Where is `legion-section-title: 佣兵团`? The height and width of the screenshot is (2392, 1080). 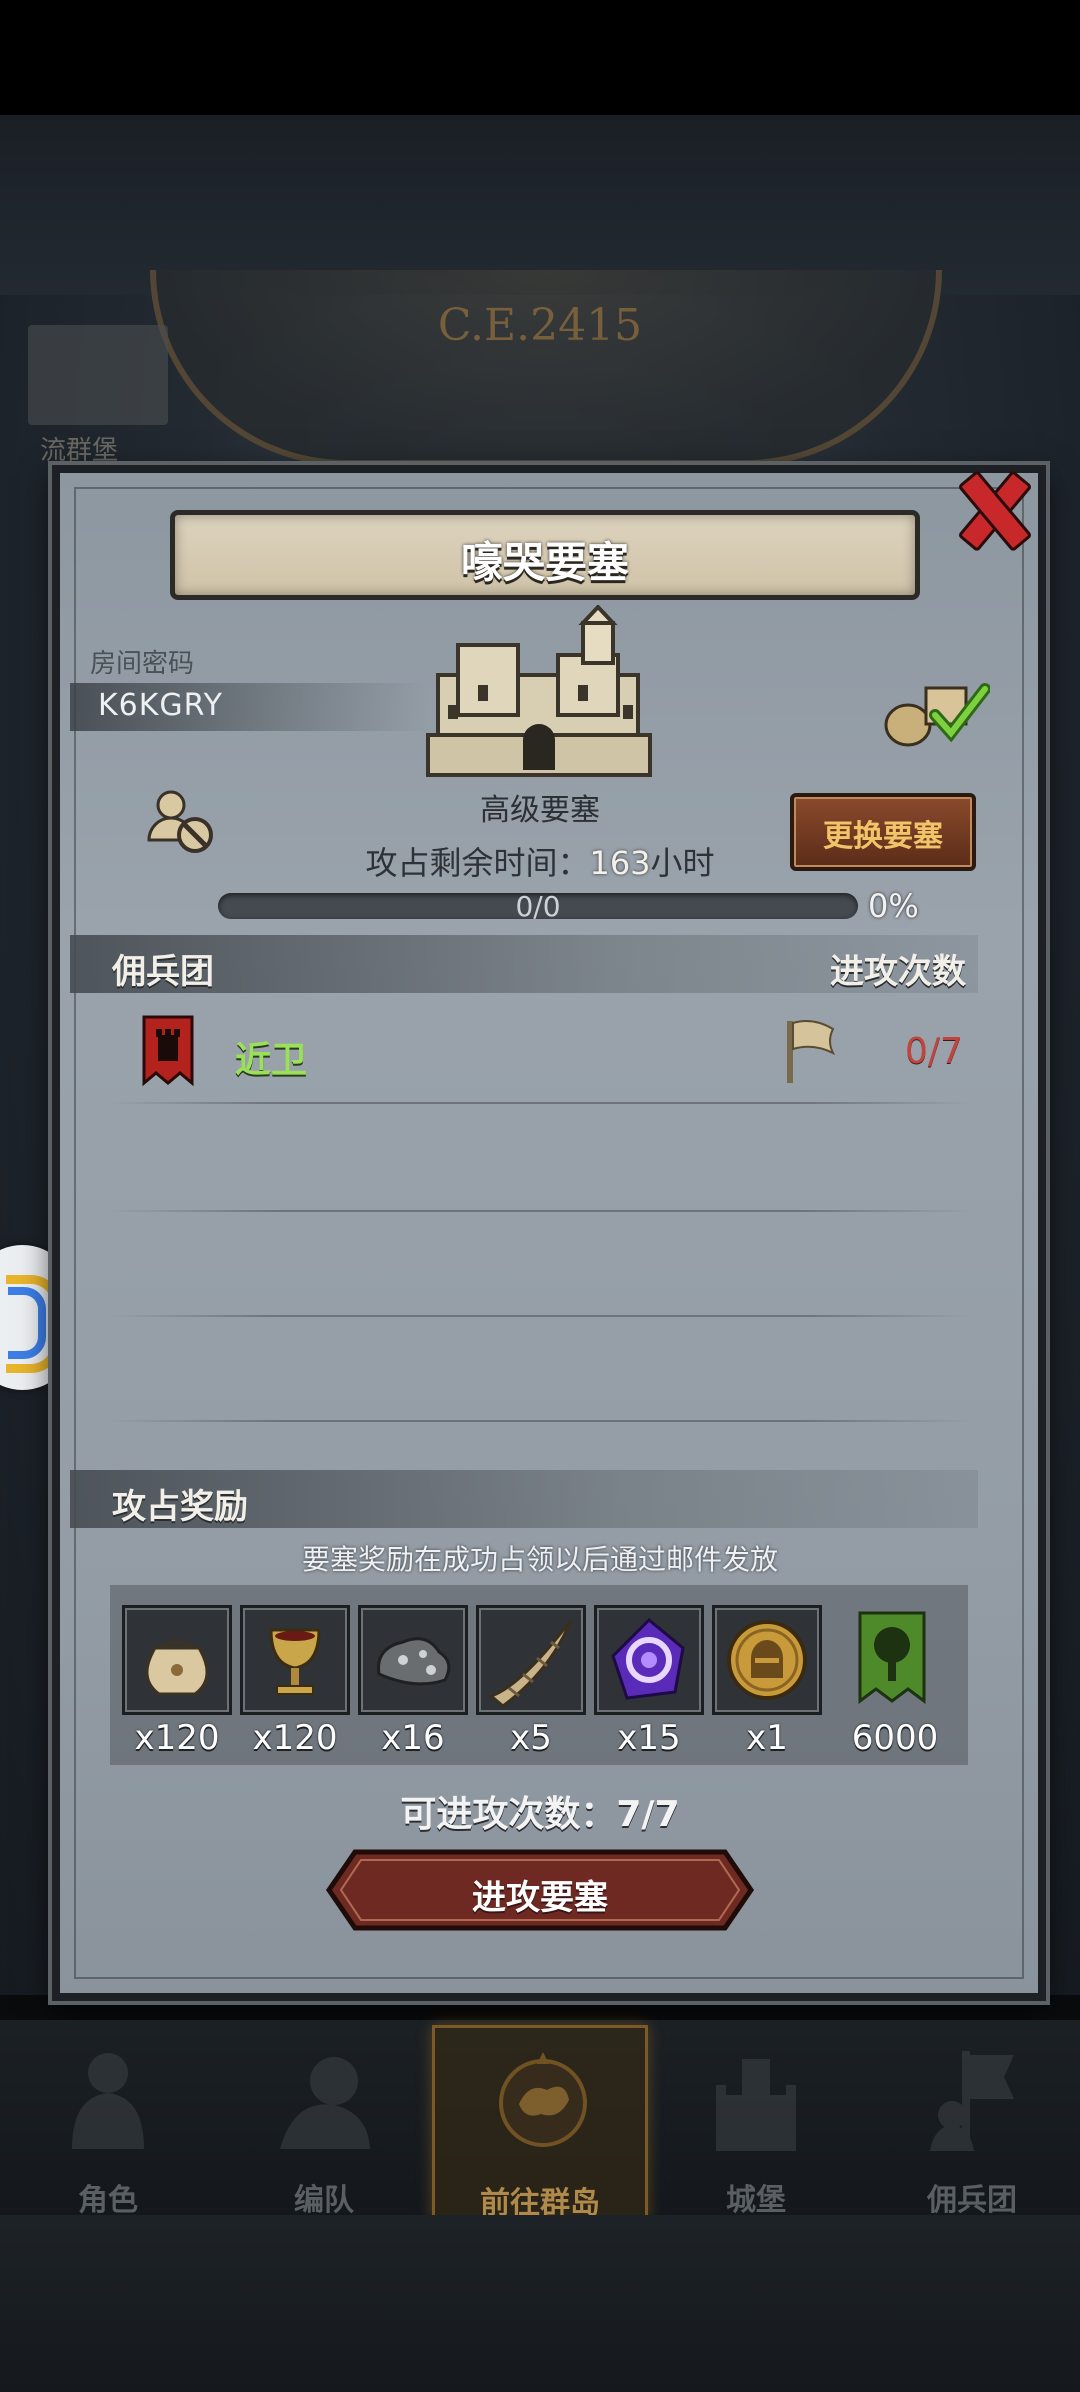 legion-section-title: 佣兵团 is located at coordinates (163, 972).